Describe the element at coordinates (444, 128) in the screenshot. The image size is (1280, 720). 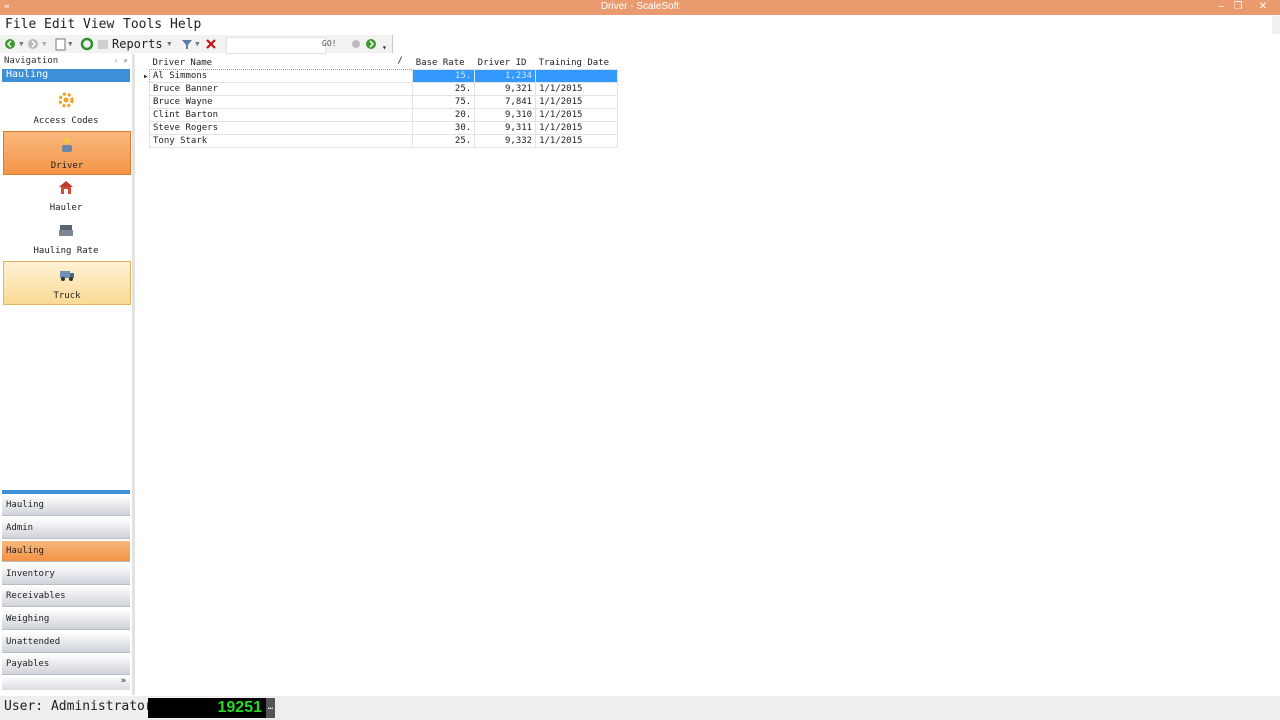
I see `cell-base-rate: 30.` at that location.